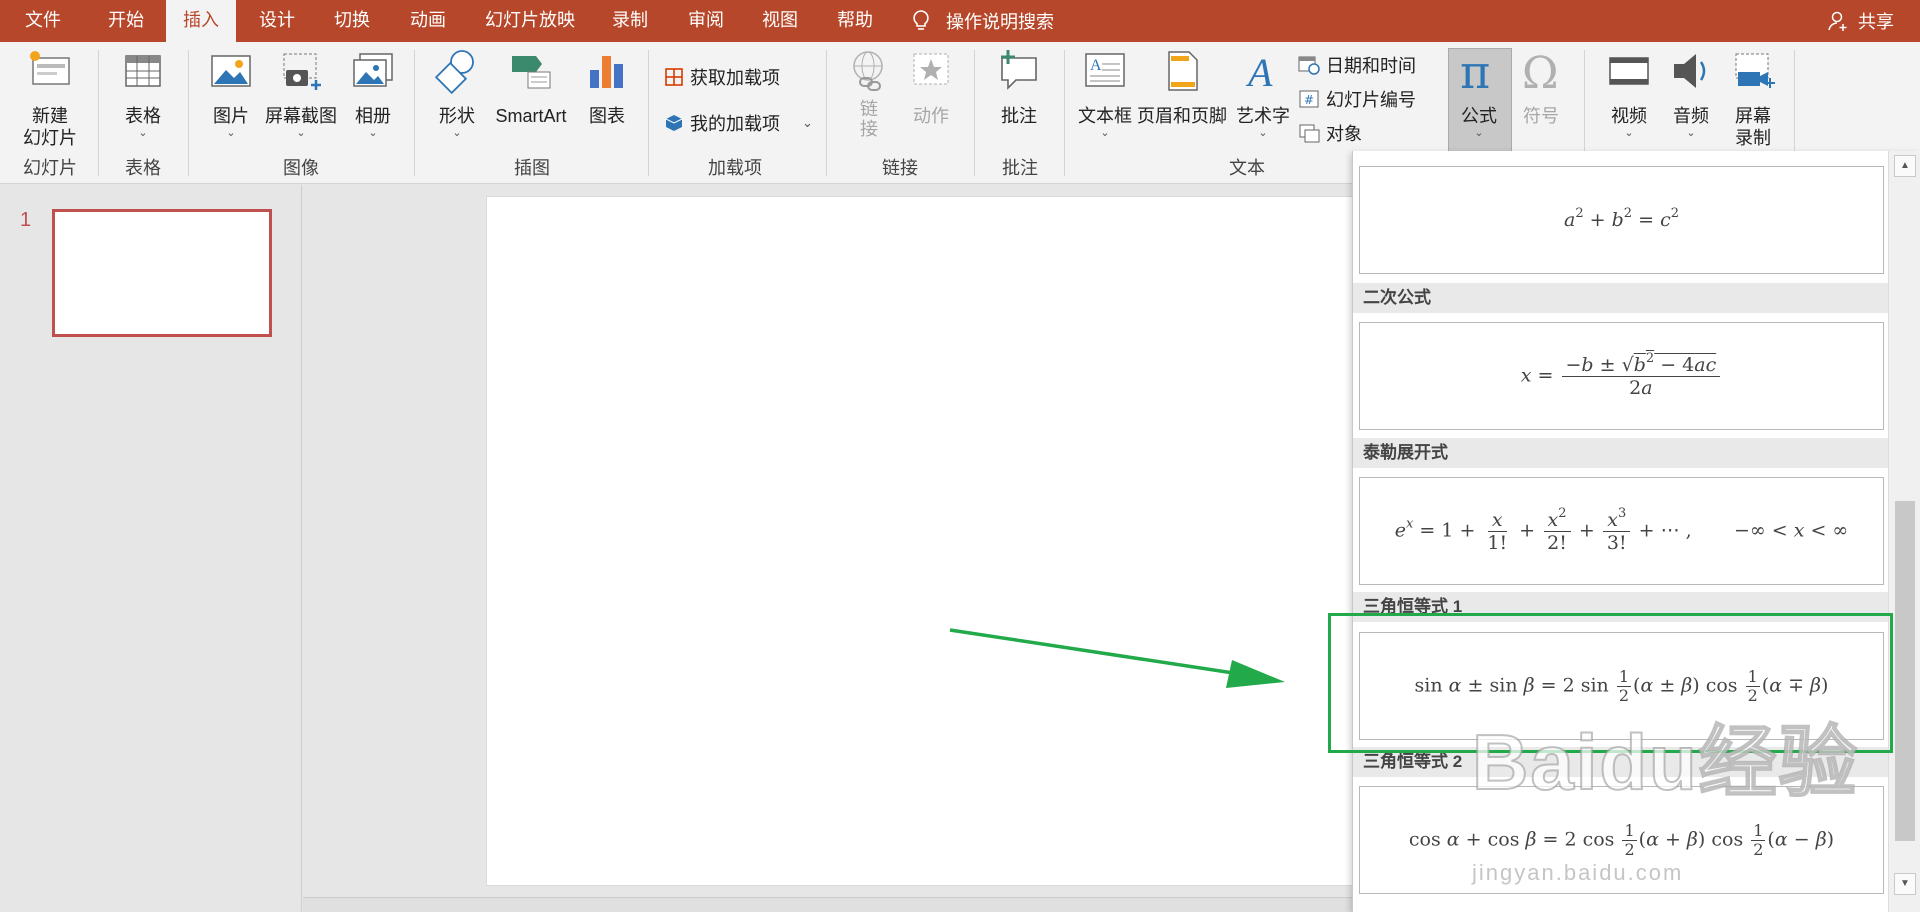 This screenshot has width=1920, height=912. I want to click on screenshot-button: 屏幕截图 ⌄, so click(301, 92).